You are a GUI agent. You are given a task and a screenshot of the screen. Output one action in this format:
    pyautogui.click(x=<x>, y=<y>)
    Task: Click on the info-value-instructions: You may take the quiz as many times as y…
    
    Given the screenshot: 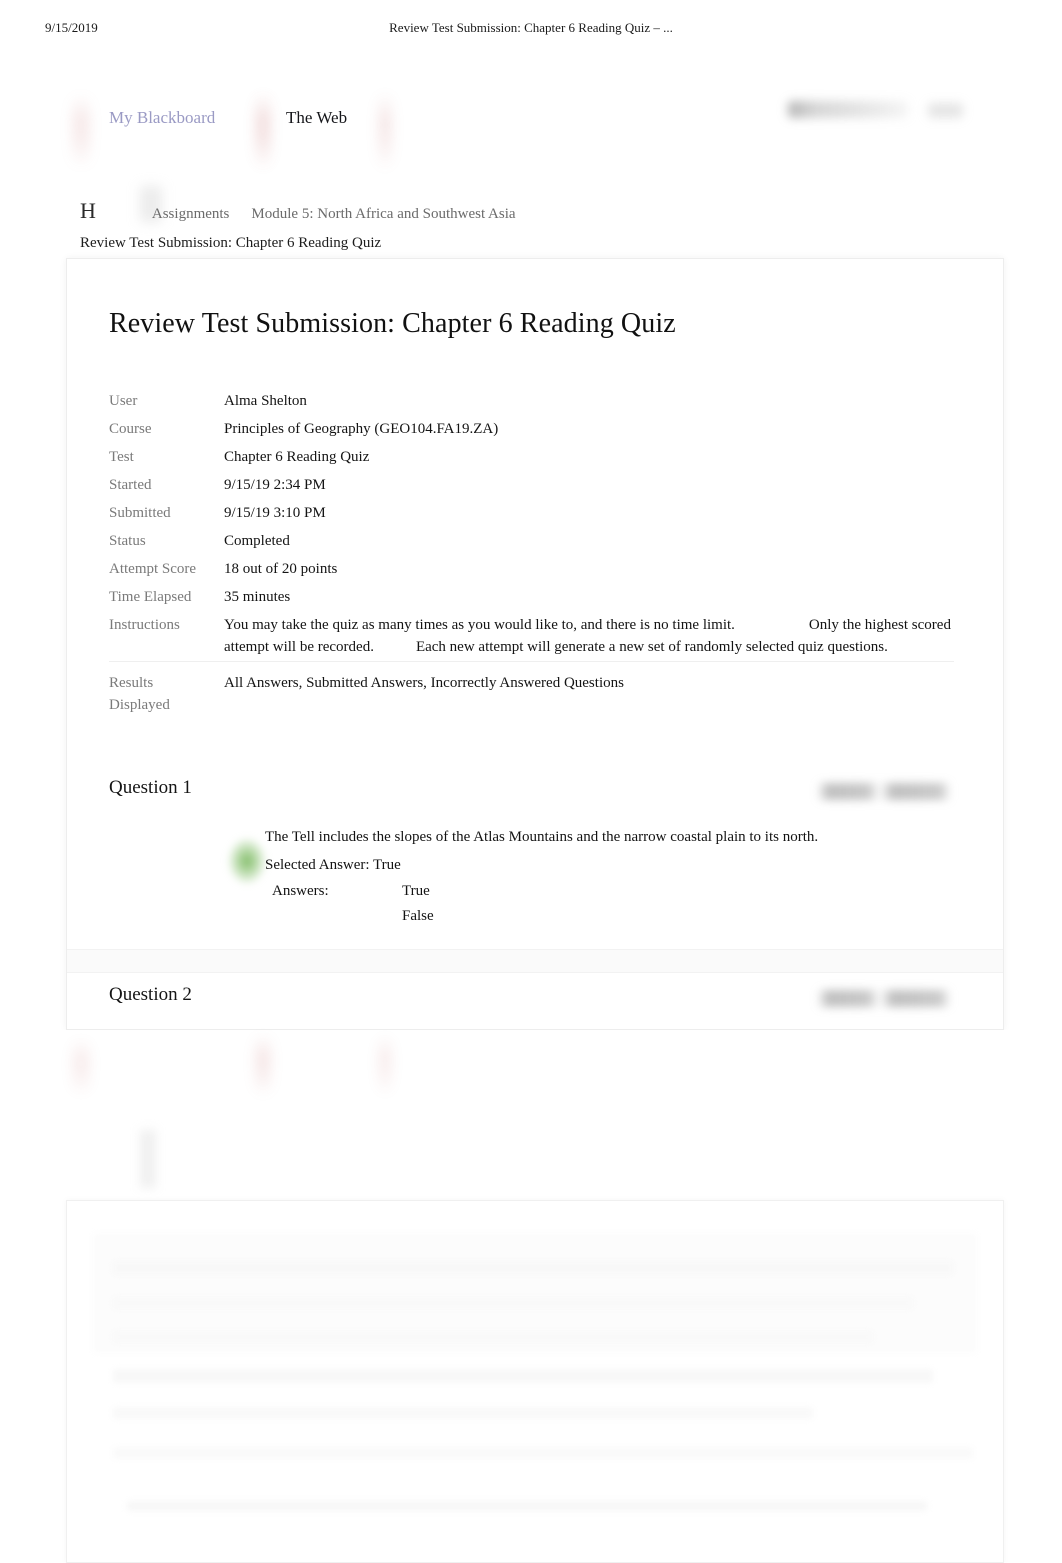 What is the action you would take?
    pyautogui.click(x=589, y=636)
    